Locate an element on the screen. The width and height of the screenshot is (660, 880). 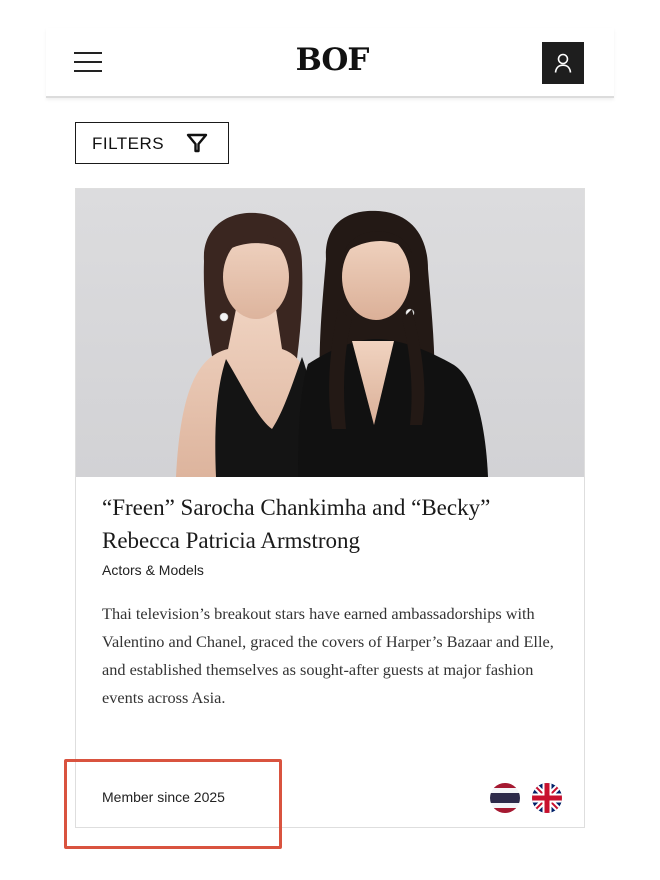
user-icon is located at coordinates (563, 63).